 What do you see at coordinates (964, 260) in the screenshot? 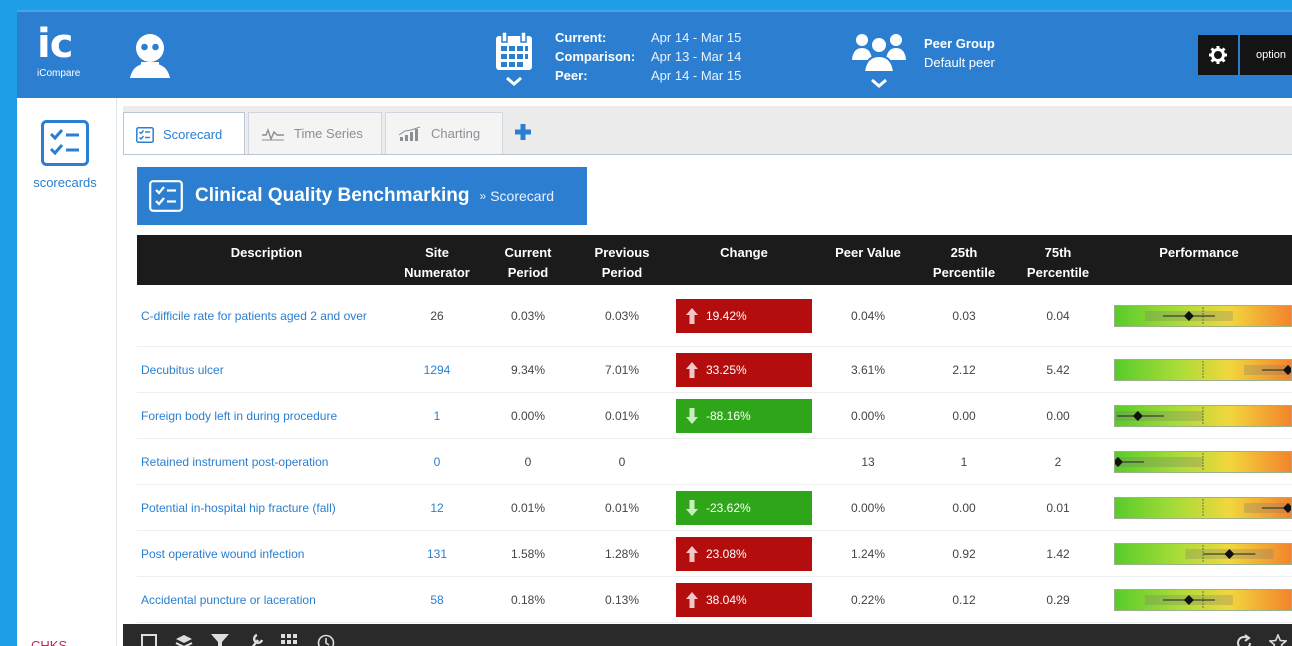
I see `col-25th-percentile: 25th Percentile` at bounding box center [964, 260].